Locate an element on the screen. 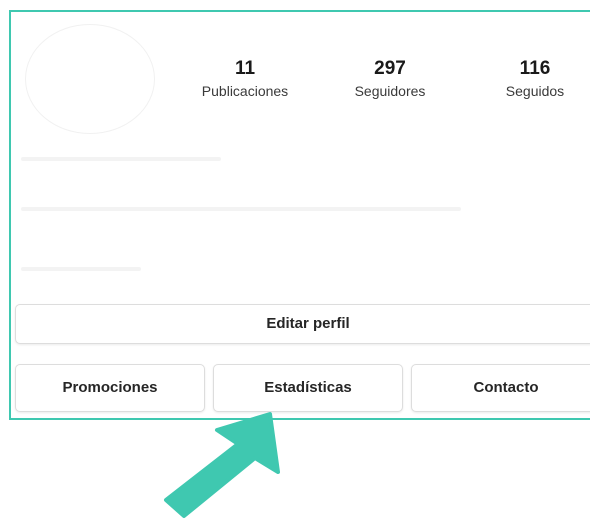  contact-label: Contacto is located at coordinates (506, 387).